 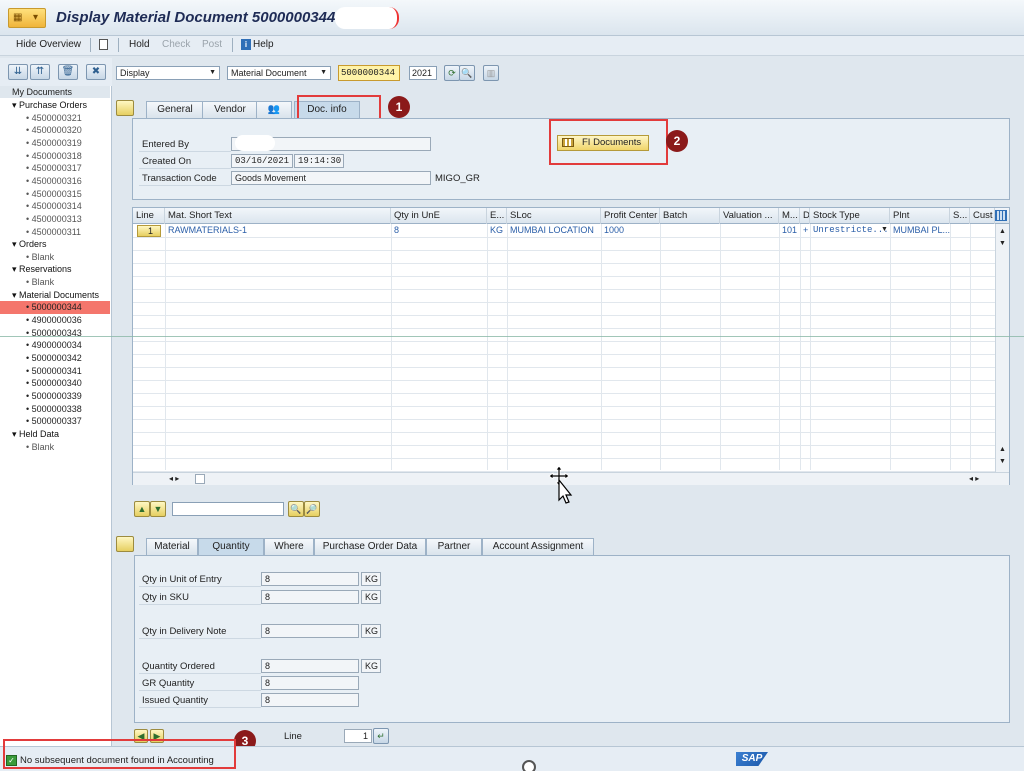 What do you see at coordinates (55, 206) in the screenshot?
I see `tree-item: • 4500000314` at bounding box center [55, 206].